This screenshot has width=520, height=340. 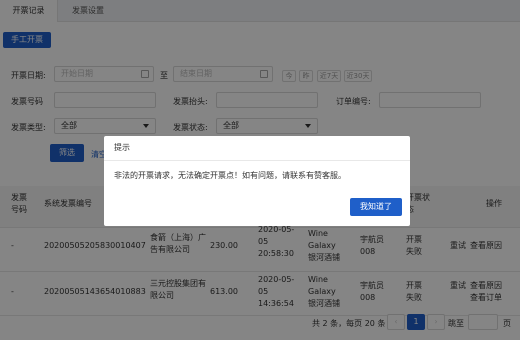 I want to click on dialog-title: 提示, so click(x=122, y=147).